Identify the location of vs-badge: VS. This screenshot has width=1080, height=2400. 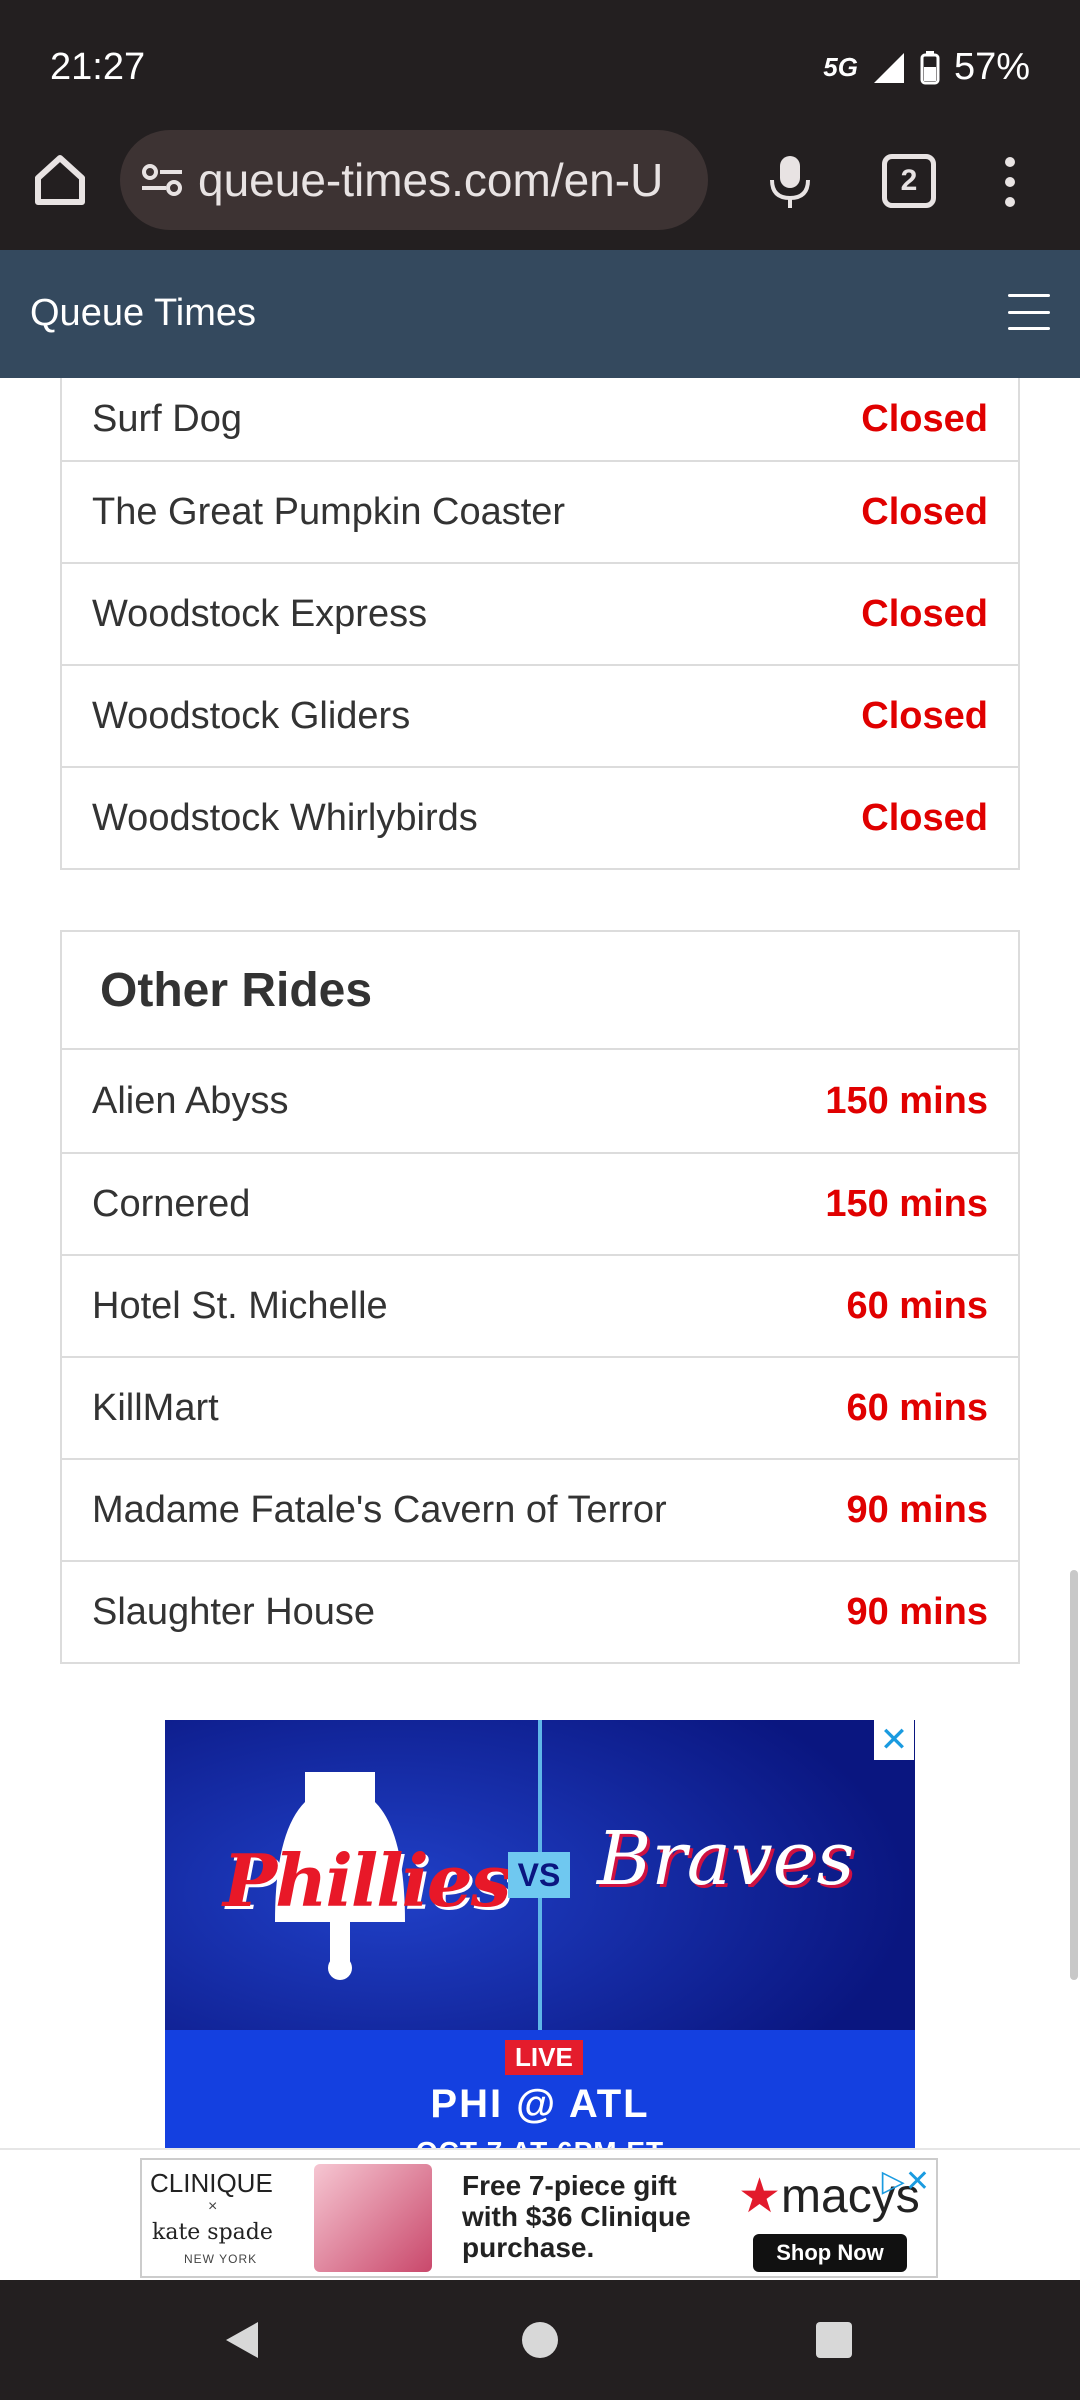
(539, 1875).